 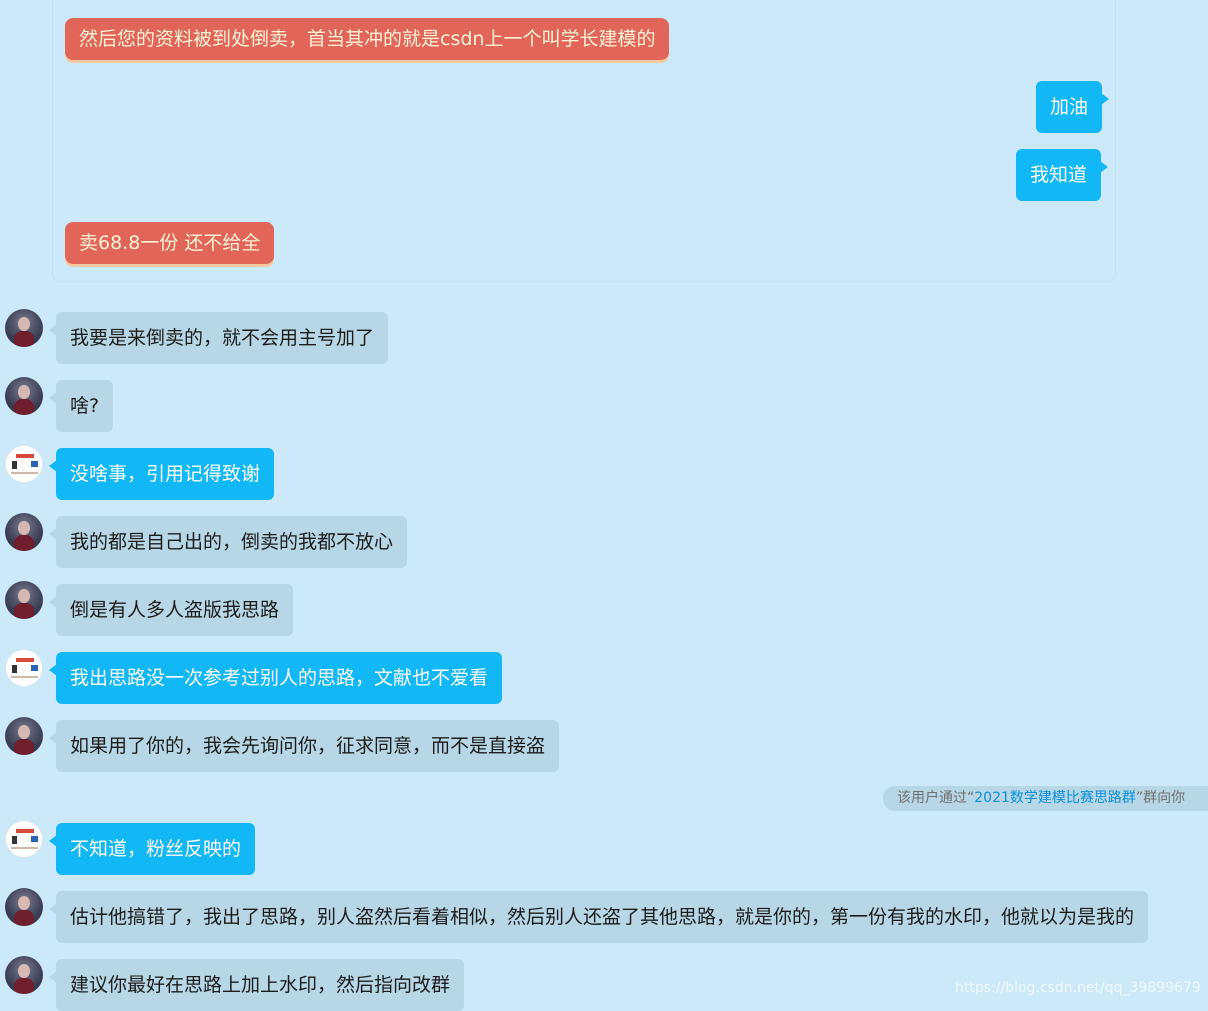 I want to click on message-text: 我的都是自己出的，倒卖的我都不放心, so click(x=232, y=542).